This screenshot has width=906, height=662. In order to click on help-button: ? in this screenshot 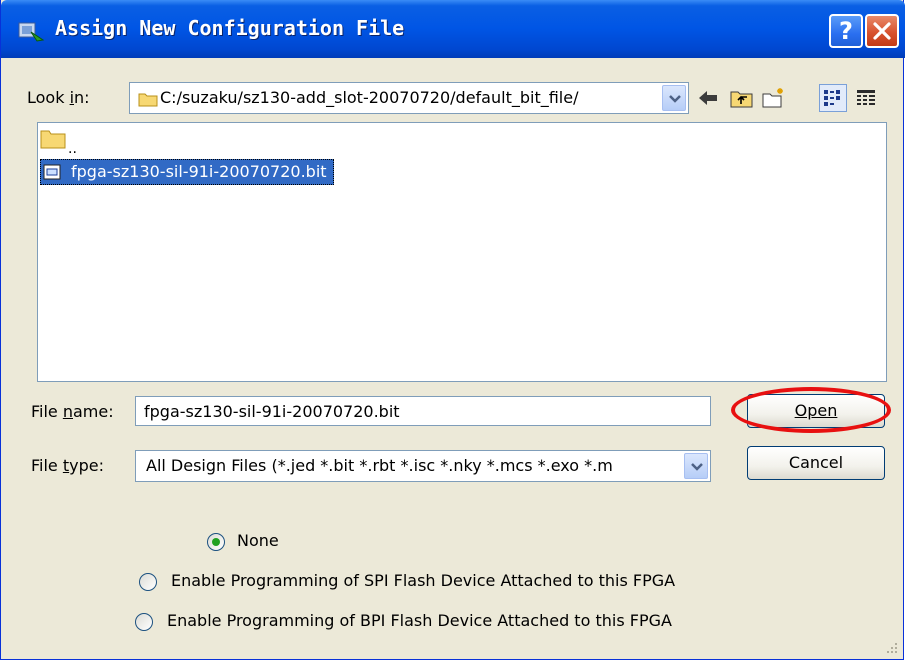, I will do `click(846, 31)`.